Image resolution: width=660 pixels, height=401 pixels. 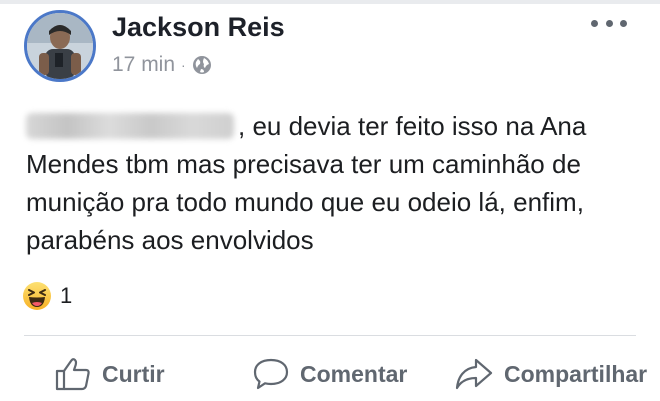 I want to click on share-arrow-icon, so click(x=474, y=374).